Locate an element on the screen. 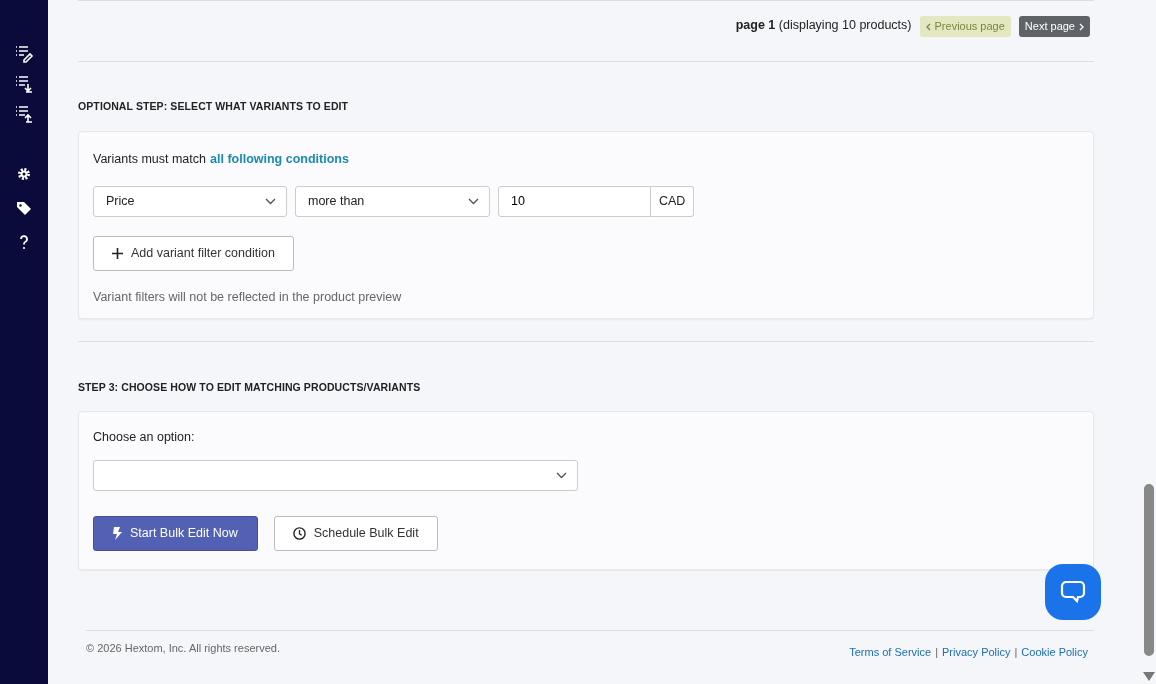 This screenshot has height=684, width=1156. pagination-info: page 1 (displaying 10 products) is located at coordinates (823, 25).